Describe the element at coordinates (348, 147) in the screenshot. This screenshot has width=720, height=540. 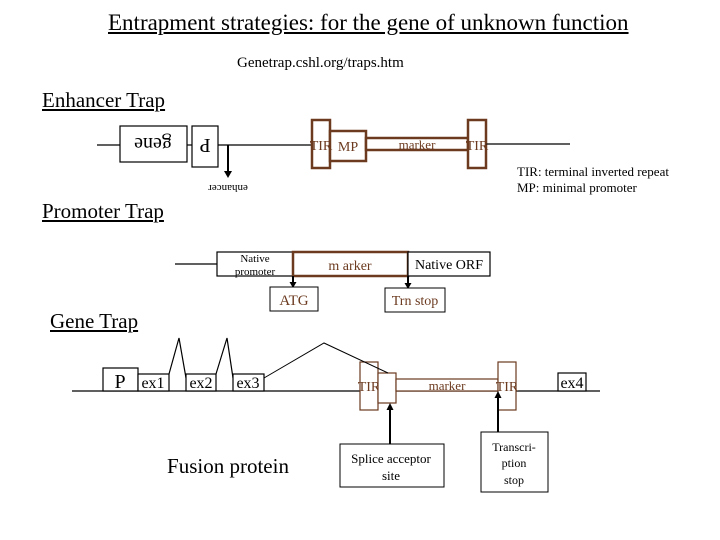
I see `mp-label: MP` at that location.